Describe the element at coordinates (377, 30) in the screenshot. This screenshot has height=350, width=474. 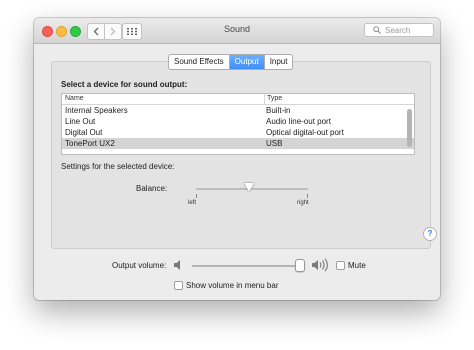
I see `search-icon` at that location.